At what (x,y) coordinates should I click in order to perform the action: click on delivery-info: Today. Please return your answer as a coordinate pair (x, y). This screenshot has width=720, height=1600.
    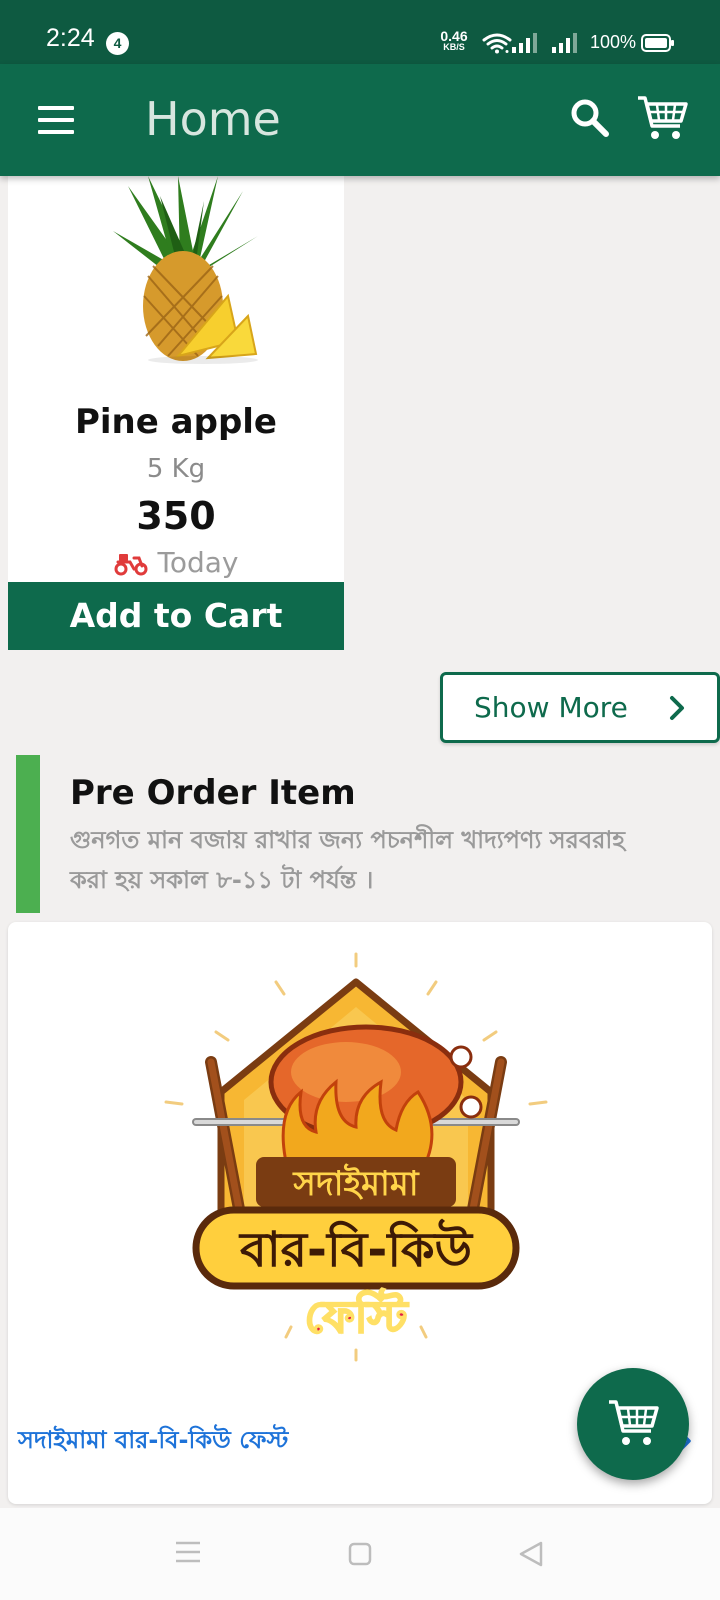
    Looking at the image, I should click on (176, 562).